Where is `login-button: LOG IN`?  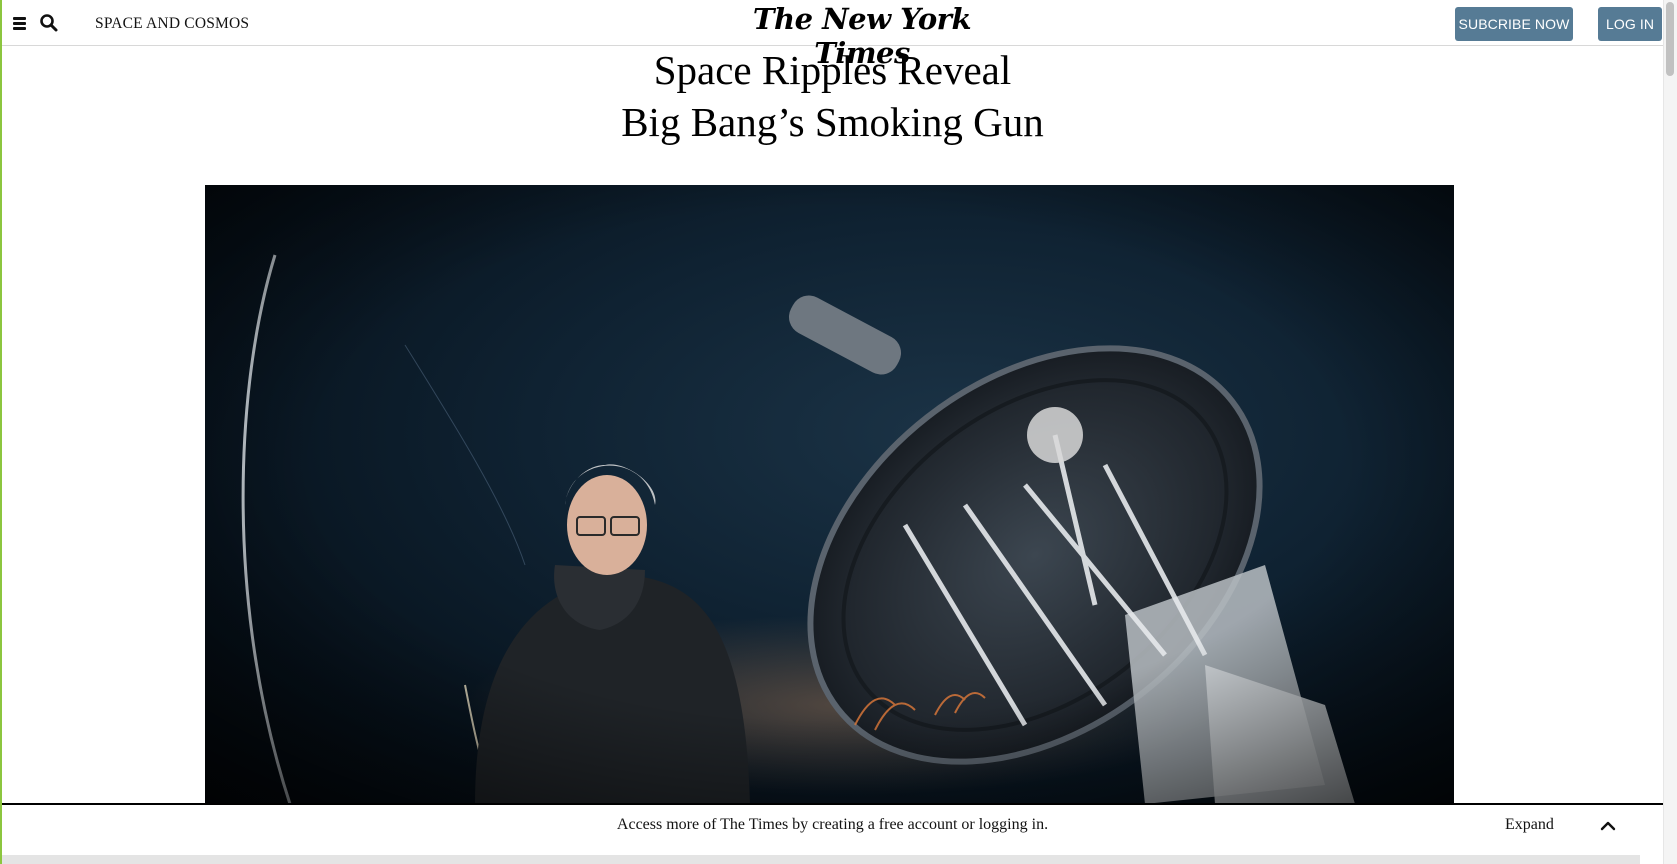
login-button: LOG IN is located at coordinates (1630, 24).